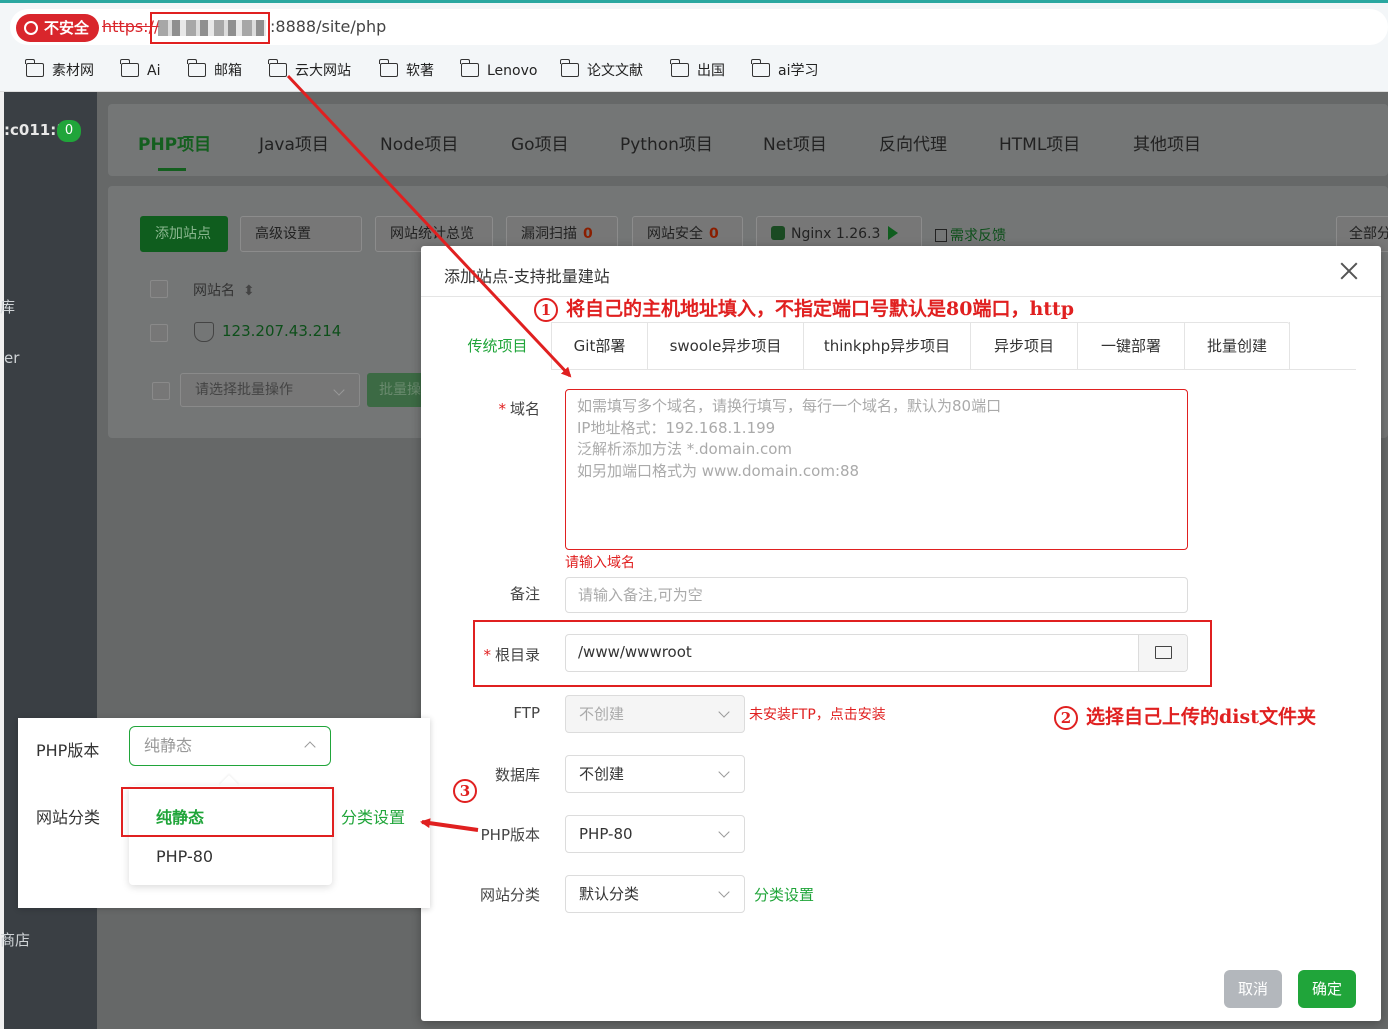 The image size is (1388, 1029). What do you see at coordinates (978, 236) in the screenshot?
I see `feedback-label: 需求反馈` at bounding box center [978, 236].